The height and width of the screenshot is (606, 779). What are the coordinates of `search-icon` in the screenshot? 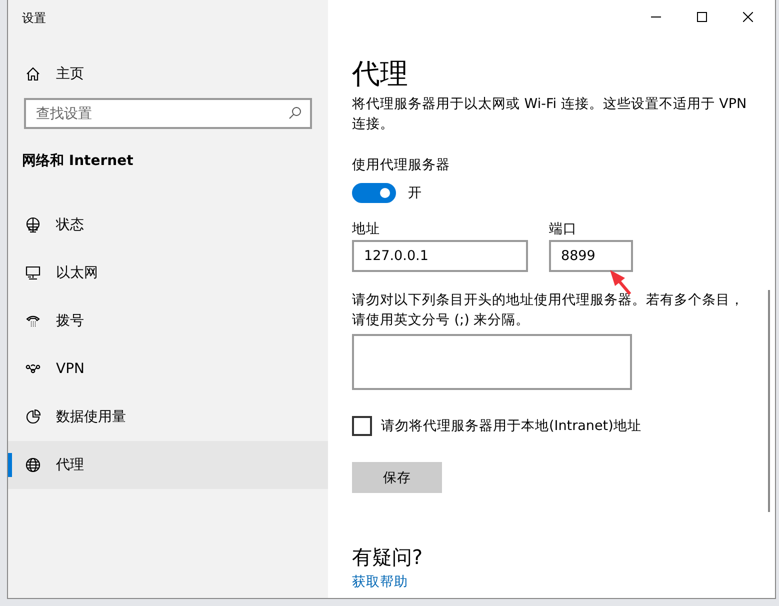 It's located at (295, 113).